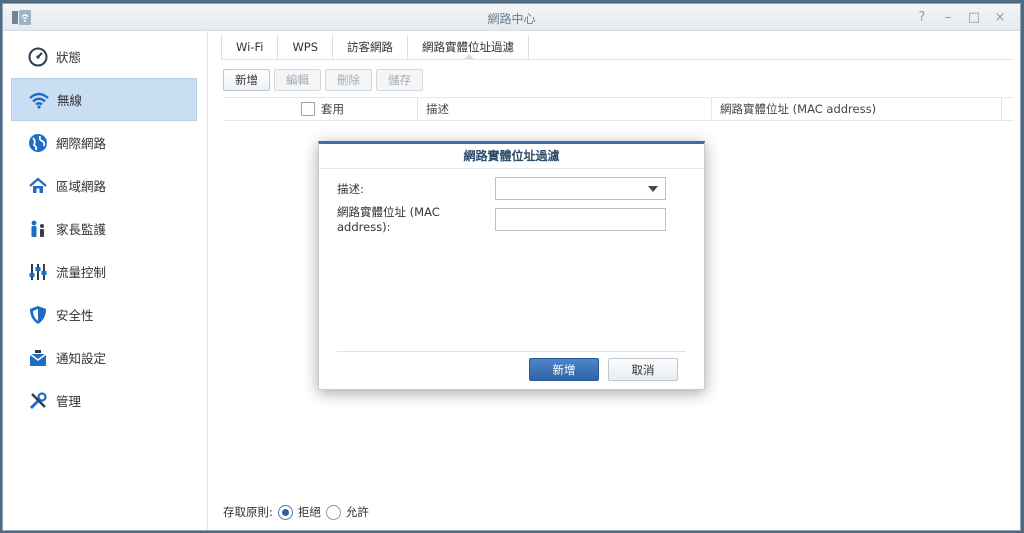 The height and width of the screenshot is (533, 1024). I want to click on minimize-icon: –, so click(948, 17).